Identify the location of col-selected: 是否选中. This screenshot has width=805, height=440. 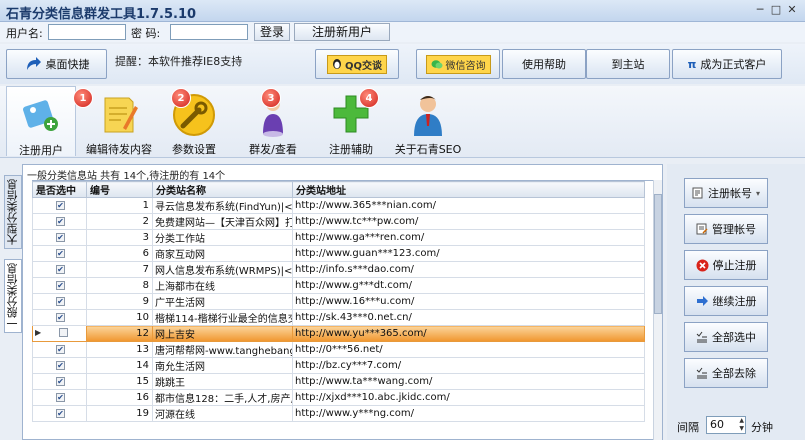
(59, 189).